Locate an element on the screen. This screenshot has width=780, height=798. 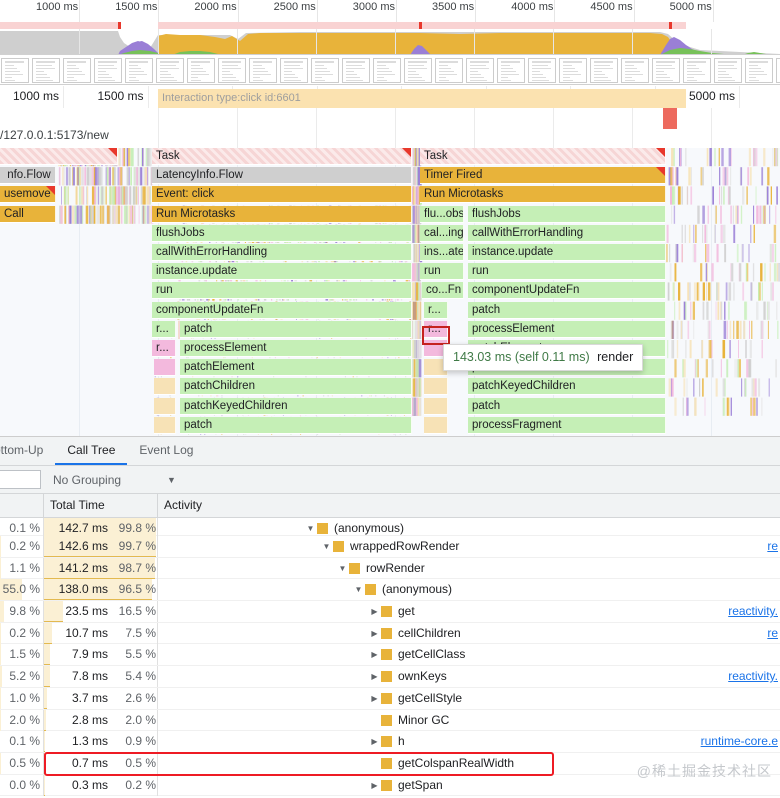
flame-bar: processFragment is located at coordinates (567, 425).